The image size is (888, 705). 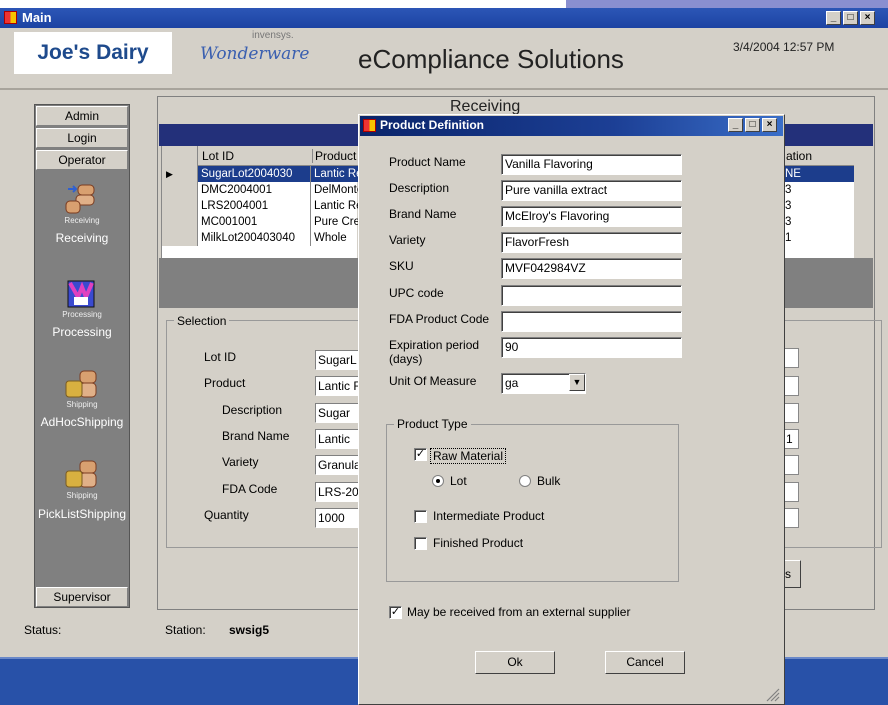 I want to click on dialog-minimize-button: _, so click(x=735, y=125).